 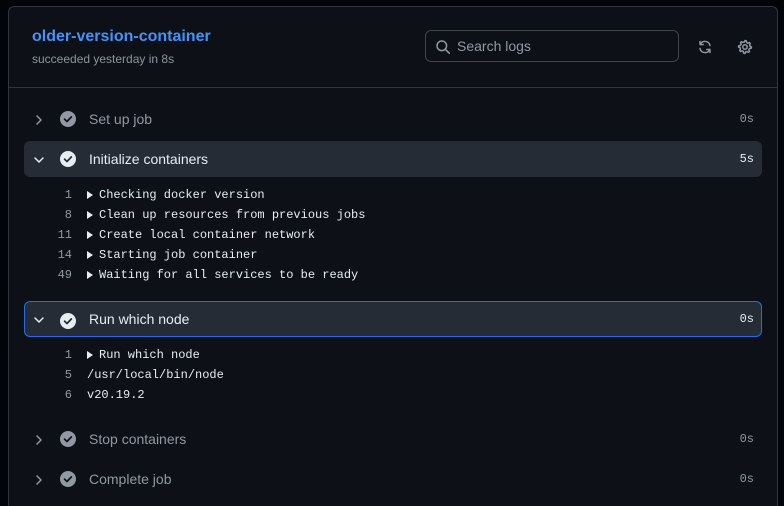 I want to click on step-name: Complete job, so click(x=130, y=479).